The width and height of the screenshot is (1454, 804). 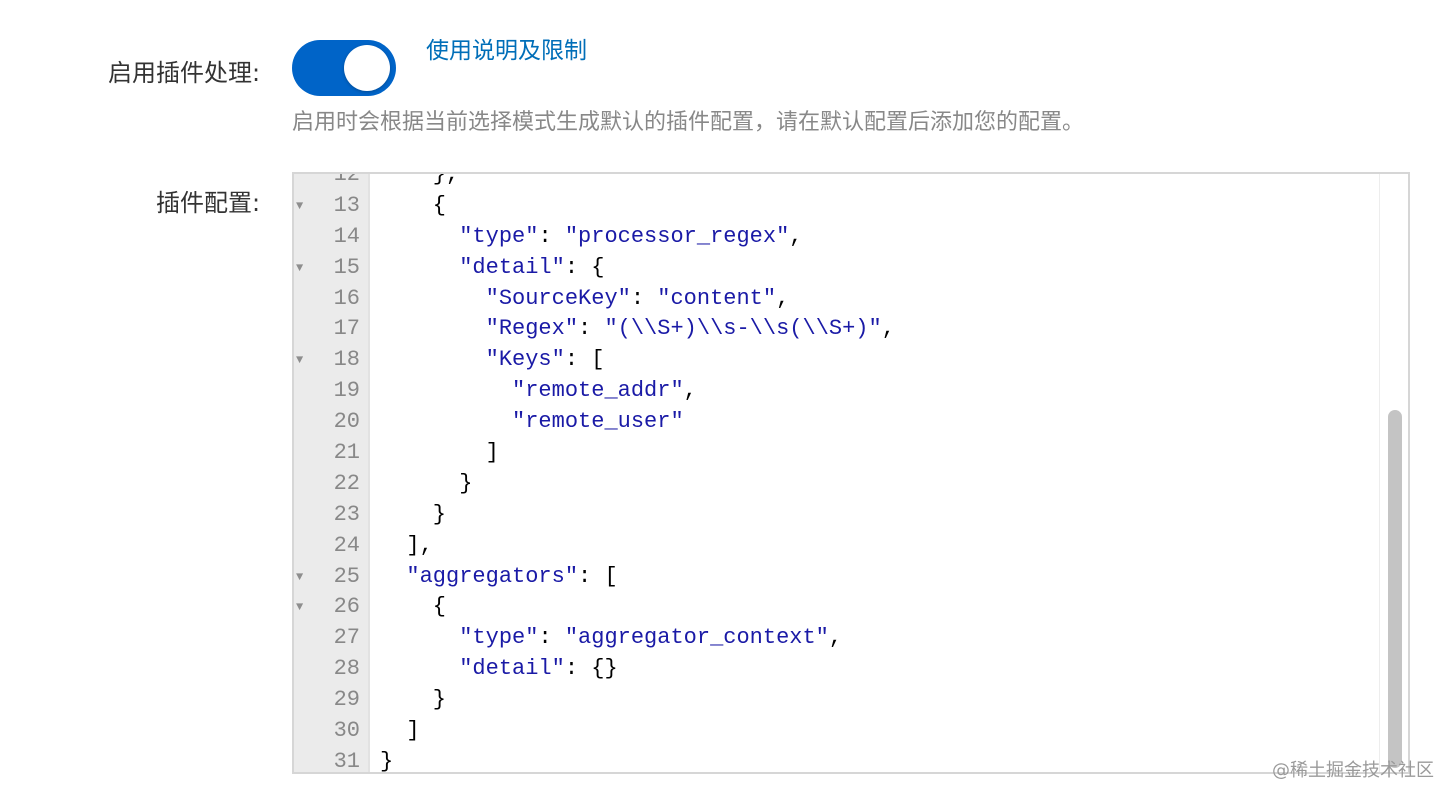 What do you see at coordinates (346, 545) in the screenshot?
I see `line-number: 24` at bounding box center [346, 545].